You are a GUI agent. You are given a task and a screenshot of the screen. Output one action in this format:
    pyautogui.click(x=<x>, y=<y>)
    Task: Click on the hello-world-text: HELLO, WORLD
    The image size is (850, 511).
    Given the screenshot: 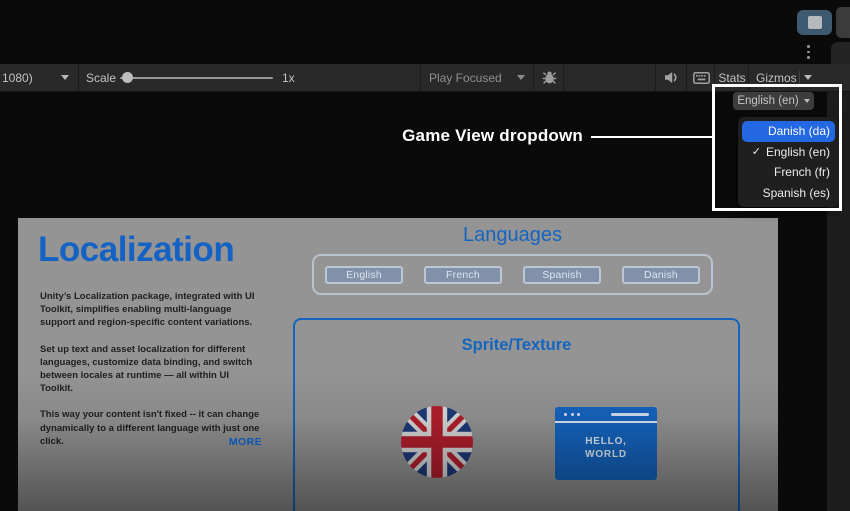 What is the action you would take?
    pyautogui.click(x=606, y=448)
    